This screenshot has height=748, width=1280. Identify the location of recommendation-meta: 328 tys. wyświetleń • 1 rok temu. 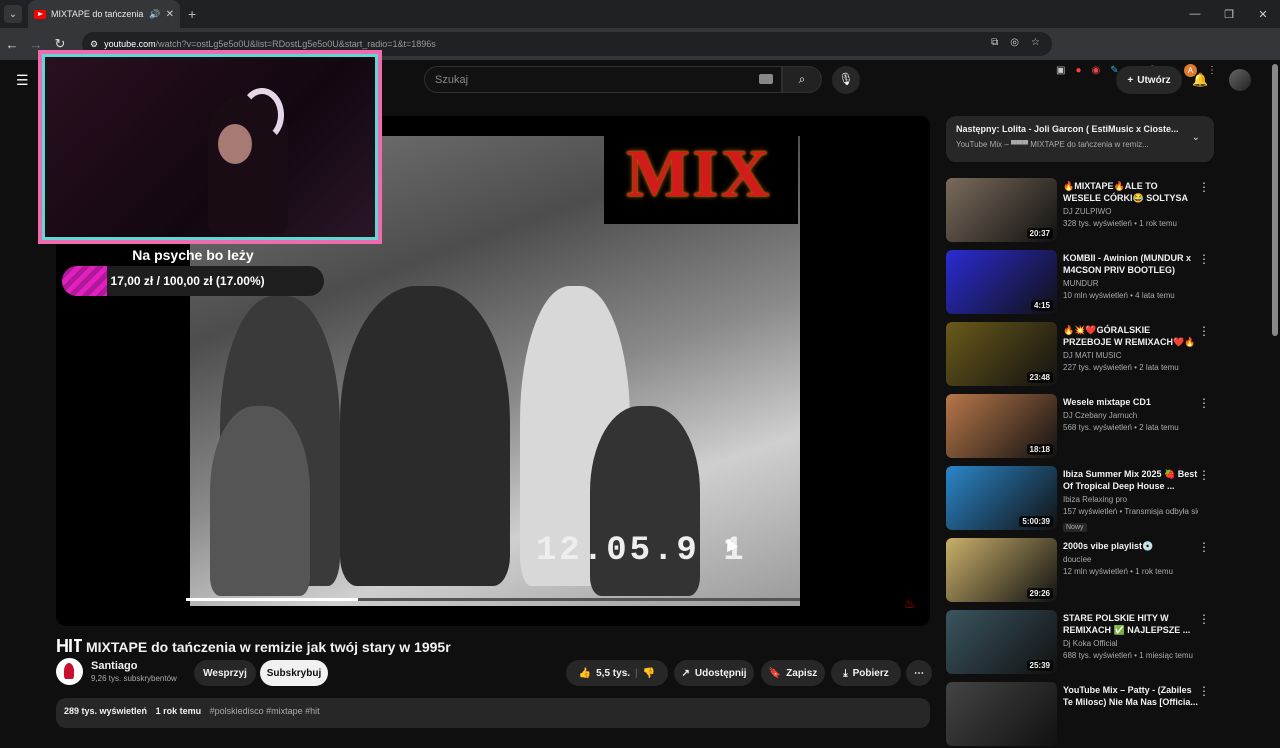
(1120, 223).